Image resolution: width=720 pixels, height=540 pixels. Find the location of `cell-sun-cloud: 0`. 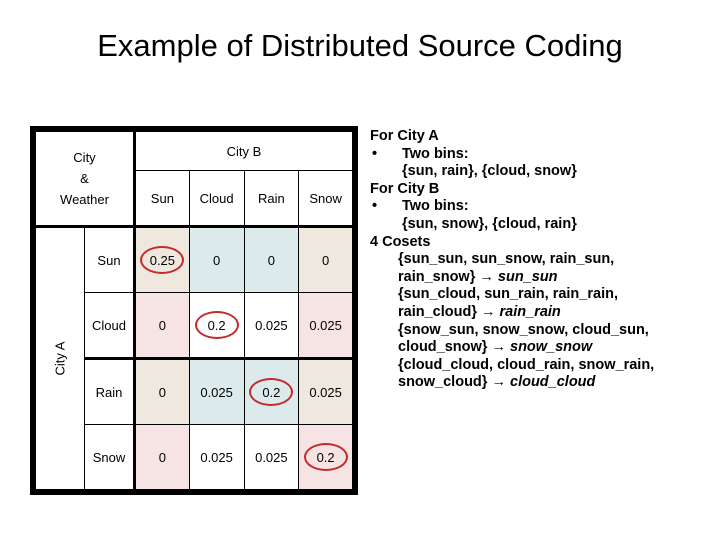

cell-sun-cloud: 0 is located at coordinates (216, 259).